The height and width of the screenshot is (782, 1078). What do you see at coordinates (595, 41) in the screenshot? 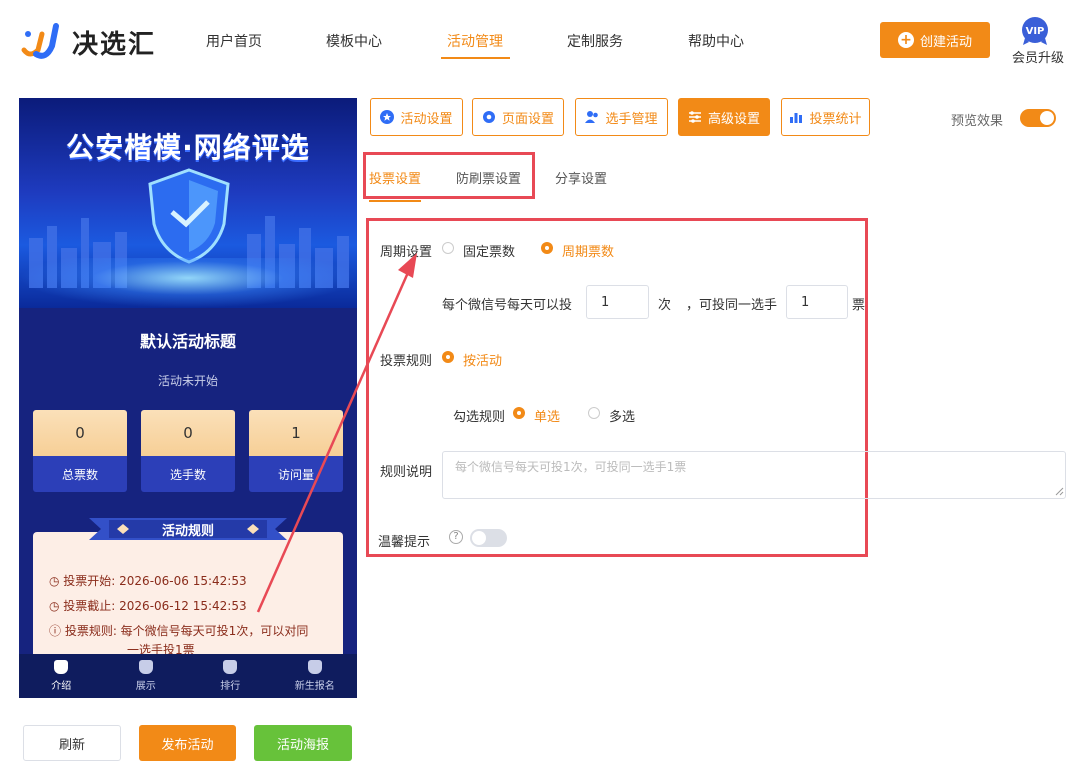
I see `nav-custom-service: 定制服务` at bounding box center [595, 41].